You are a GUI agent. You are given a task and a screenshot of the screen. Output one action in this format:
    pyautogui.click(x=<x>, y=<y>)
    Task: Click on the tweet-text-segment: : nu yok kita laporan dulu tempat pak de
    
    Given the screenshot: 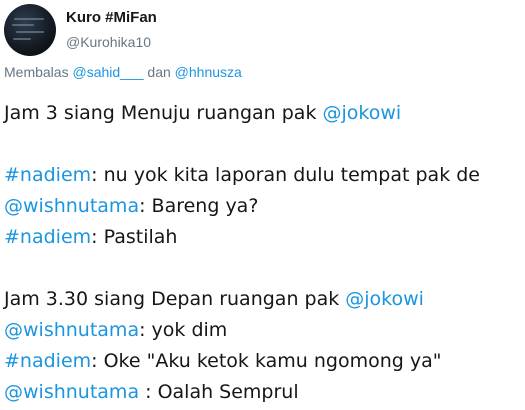 What is the action you would take?
    pyautogui.click(x=285, y=175)
    